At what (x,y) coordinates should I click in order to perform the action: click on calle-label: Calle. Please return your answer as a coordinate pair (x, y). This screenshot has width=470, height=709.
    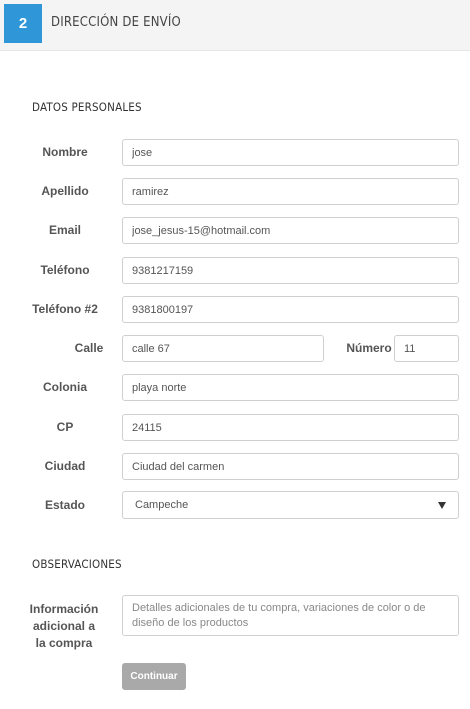
    Looking at the image, I should click on (89, 348).